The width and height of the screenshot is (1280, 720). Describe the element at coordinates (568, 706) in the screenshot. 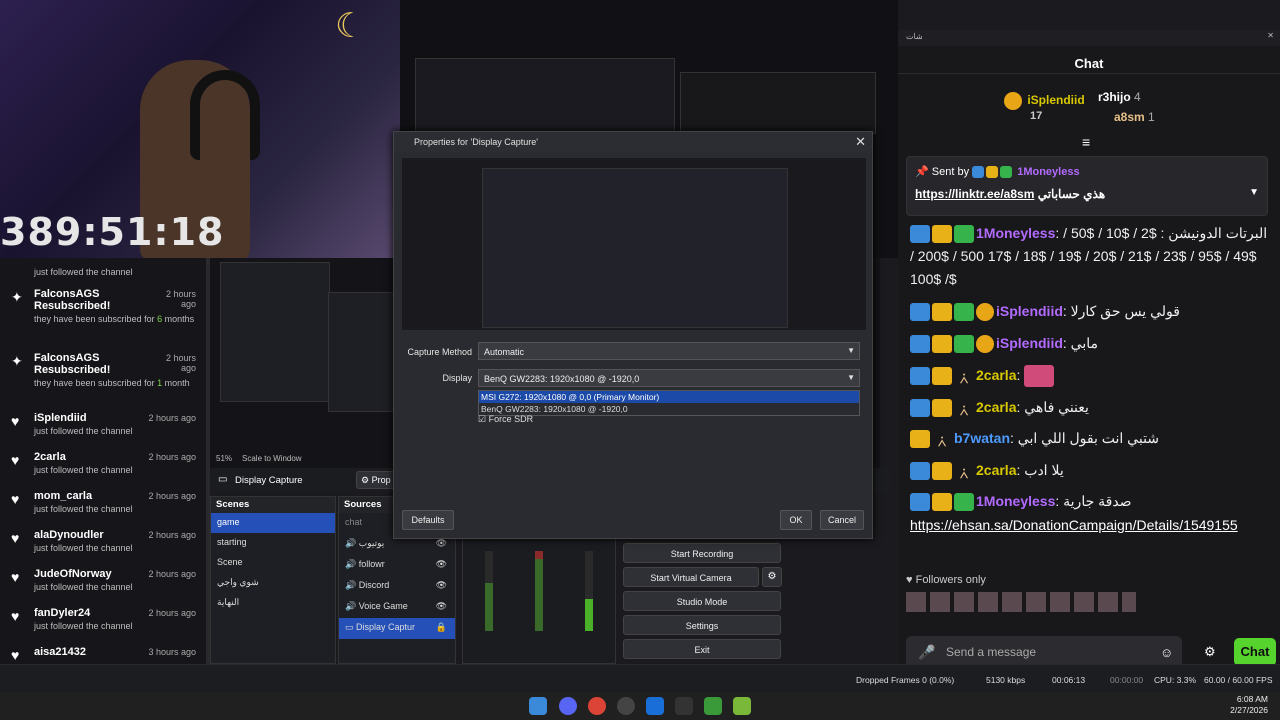

I see `discord-icon` at that location.